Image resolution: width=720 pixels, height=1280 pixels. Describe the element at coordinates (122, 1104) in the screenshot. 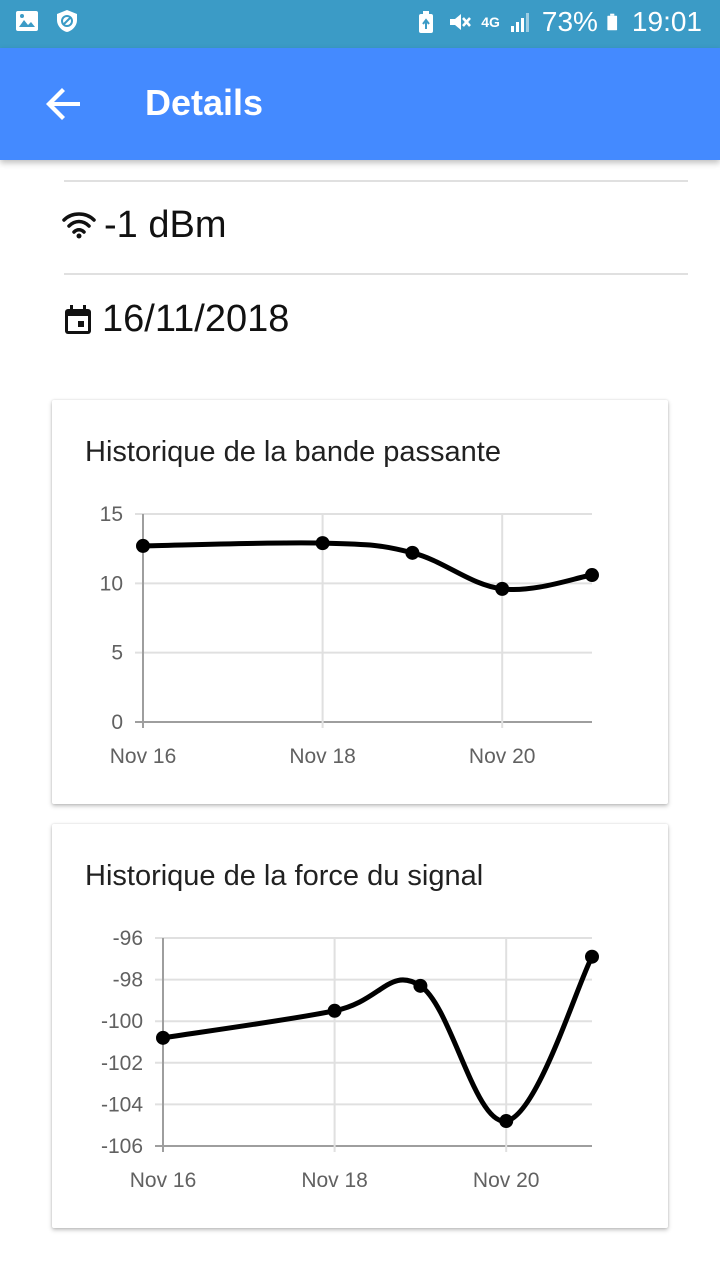

I see `y-tick-label: -104` at that location.